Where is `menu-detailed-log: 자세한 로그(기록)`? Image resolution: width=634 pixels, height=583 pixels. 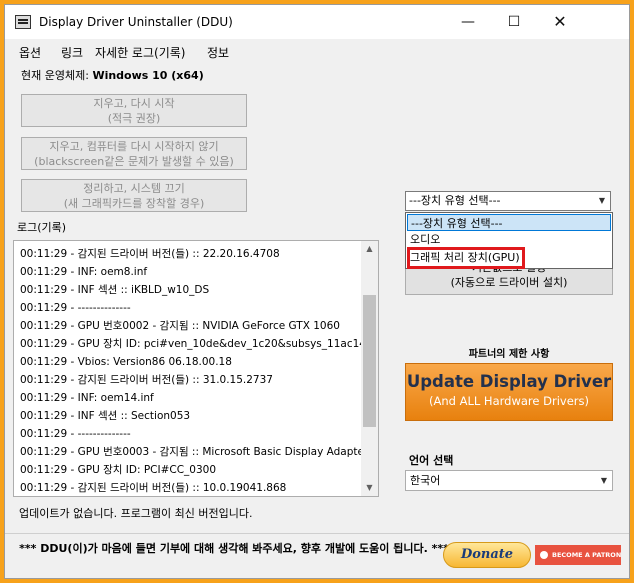
menu-detailed-log: 자세한 로그(기록) is located at coordinates (140, 52).